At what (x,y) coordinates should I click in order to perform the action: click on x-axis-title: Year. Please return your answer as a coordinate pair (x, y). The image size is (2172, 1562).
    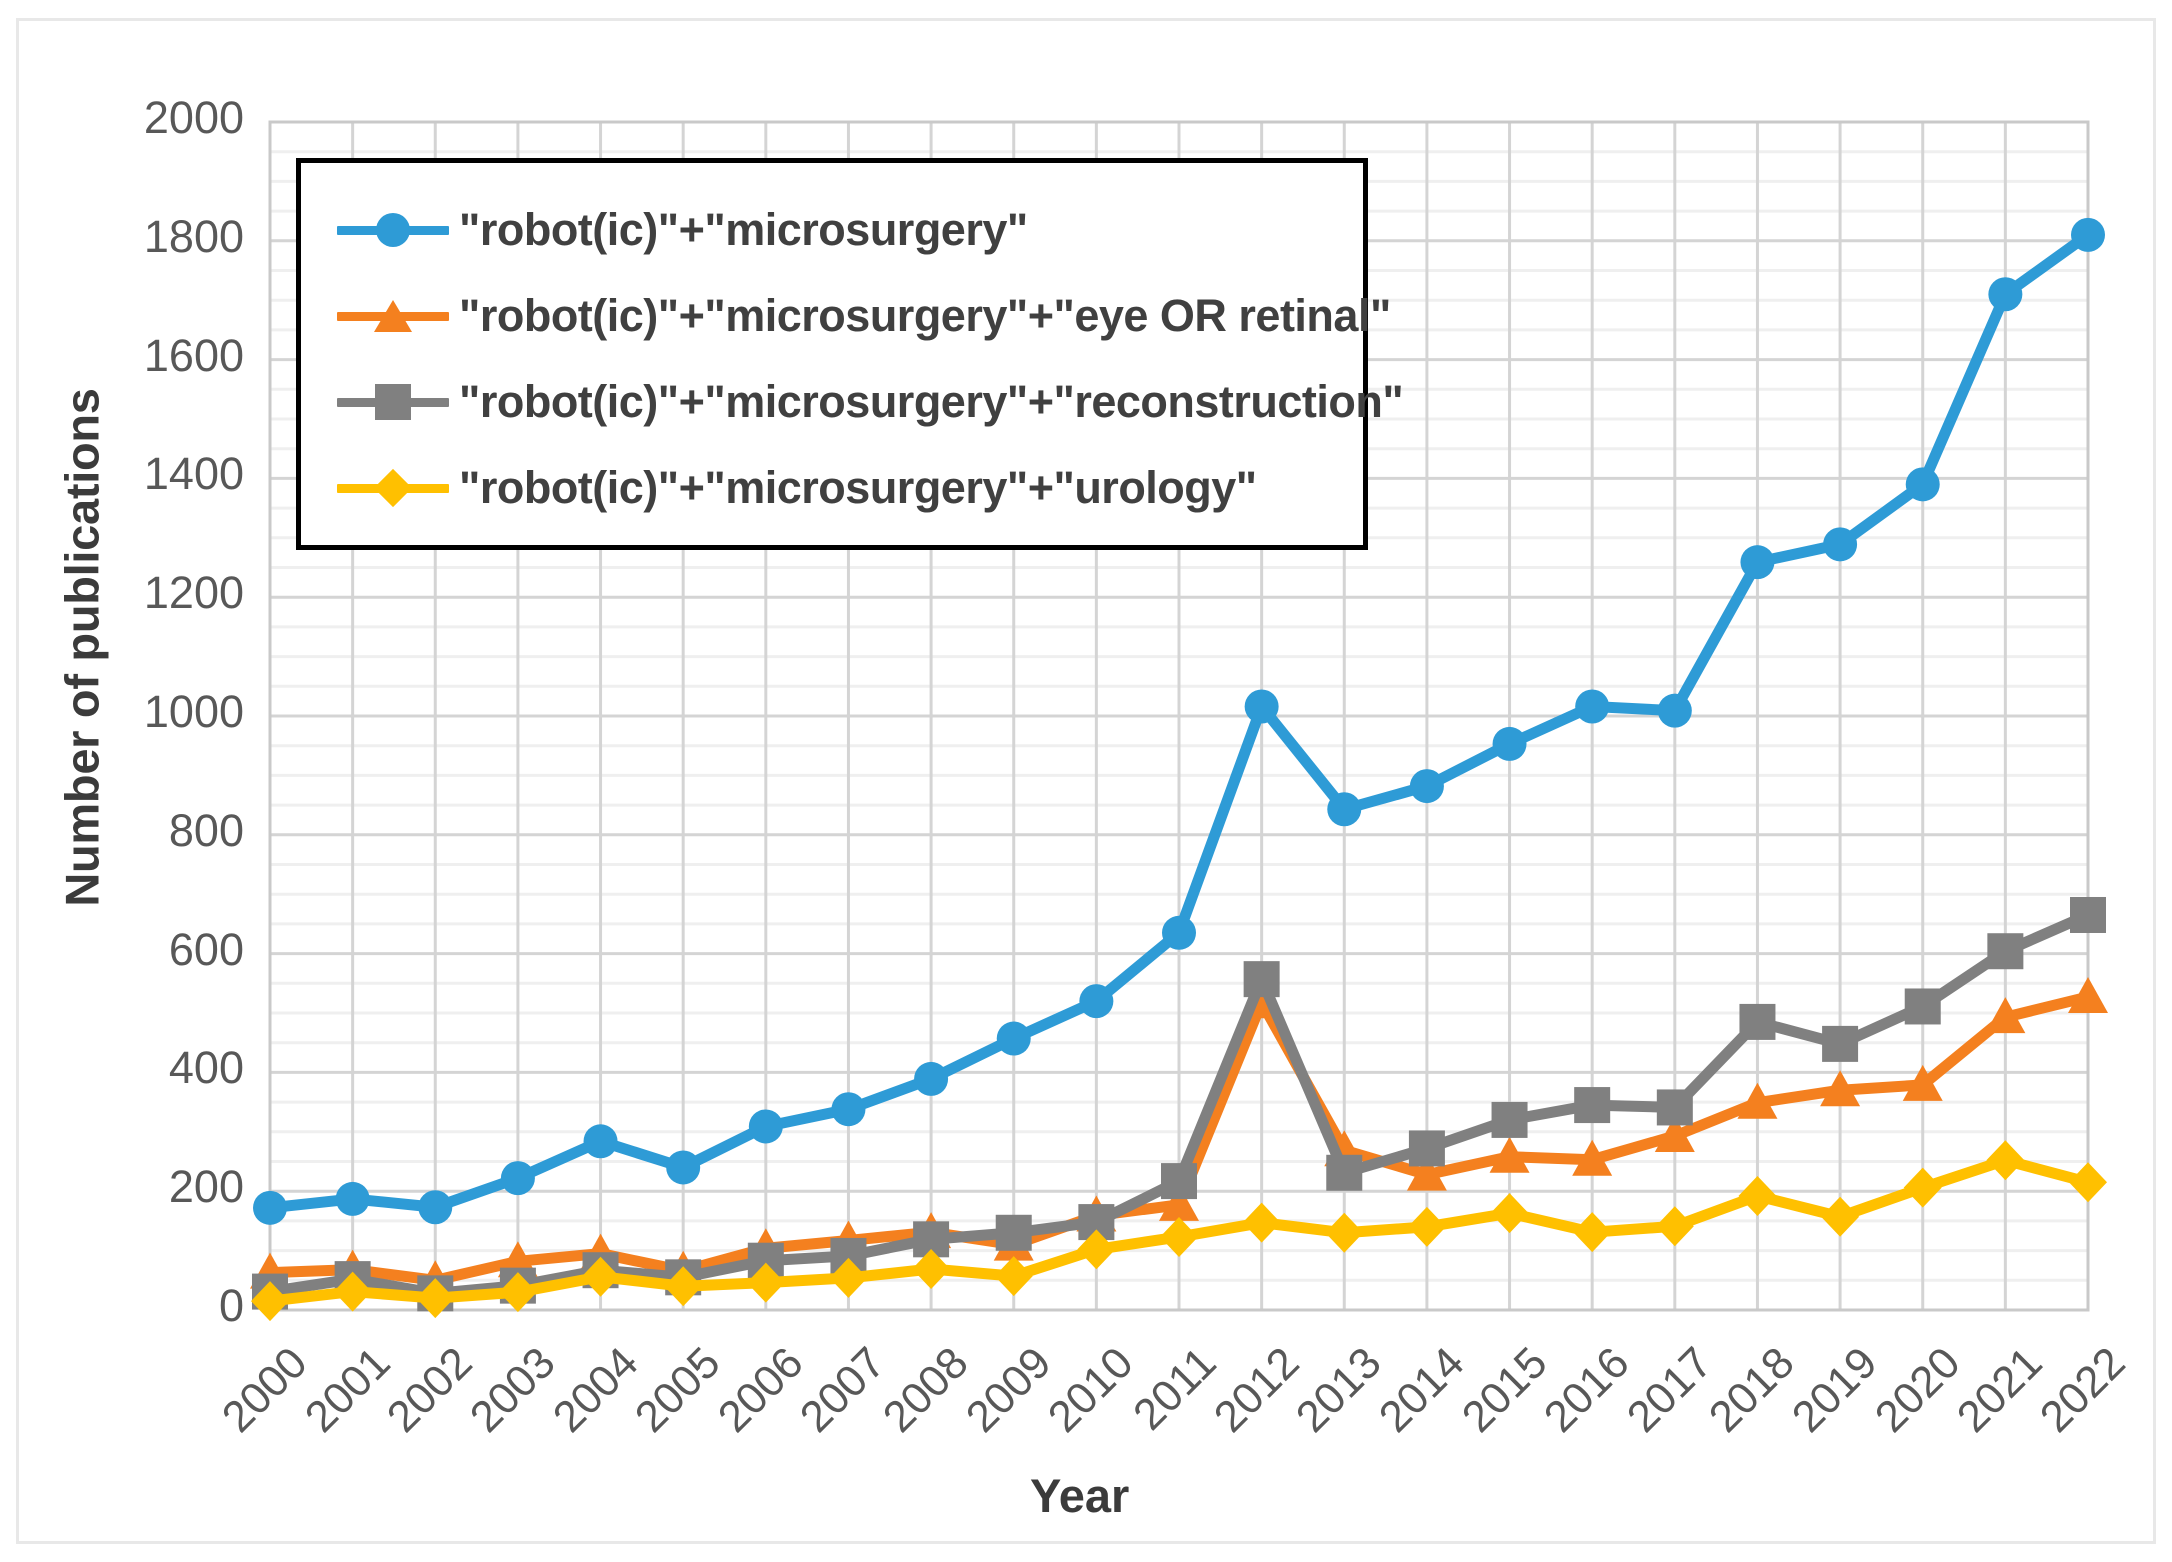
    Looking at the image, I should click on (1080, 1495).